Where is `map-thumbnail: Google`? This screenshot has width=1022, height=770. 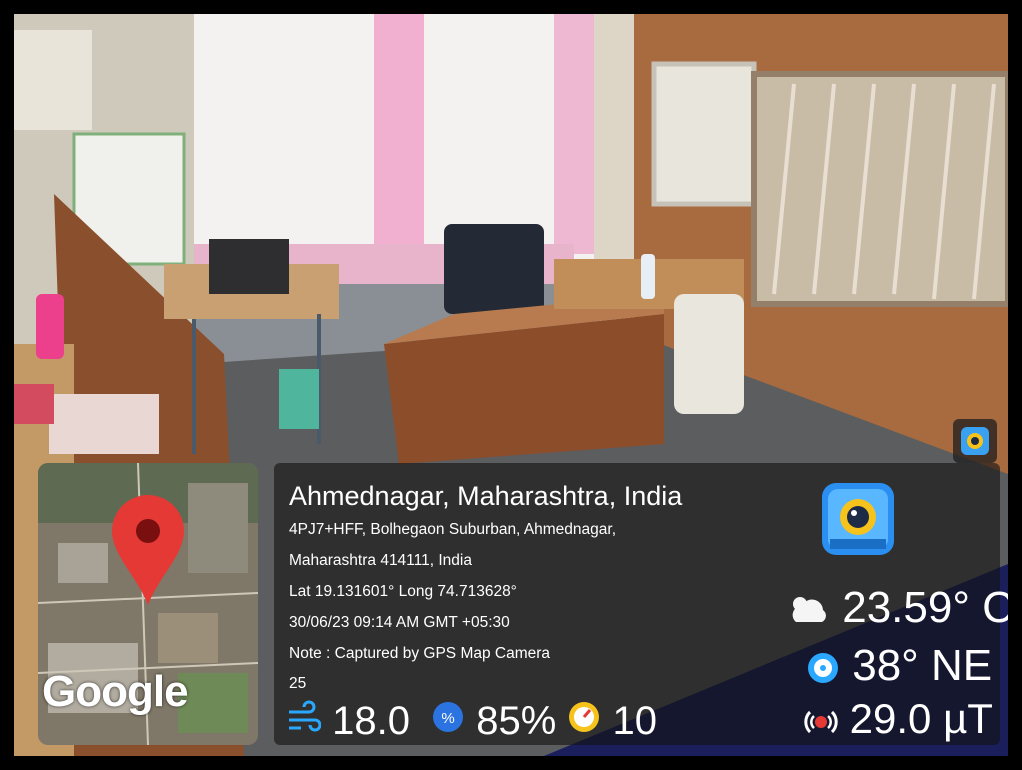 map-thumbnail: Google is located at coordinates (148, 604).